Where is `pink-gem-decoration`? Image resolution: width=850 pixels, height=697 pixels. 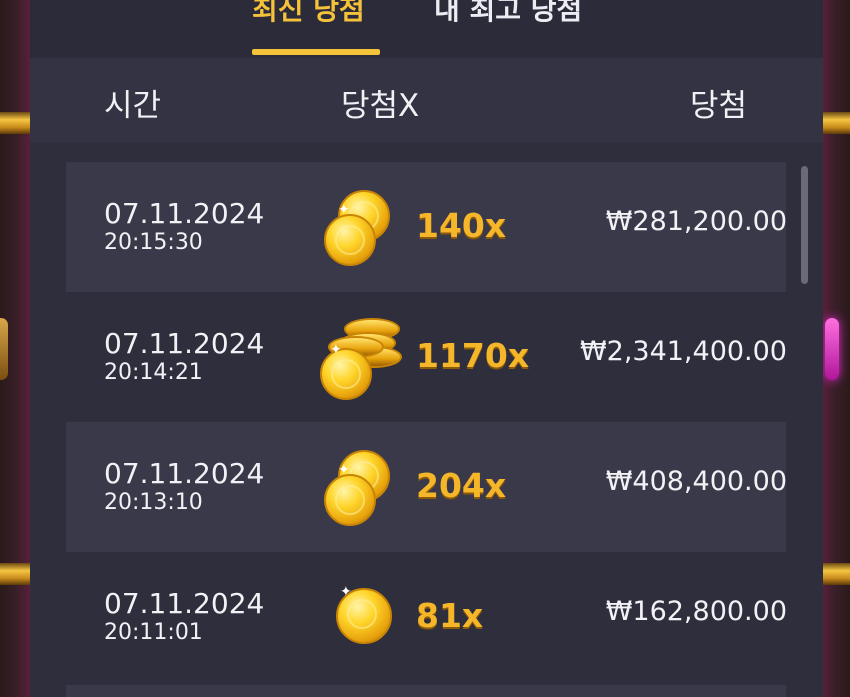 pink-gem-decoration is located at coordinates (832, 349).